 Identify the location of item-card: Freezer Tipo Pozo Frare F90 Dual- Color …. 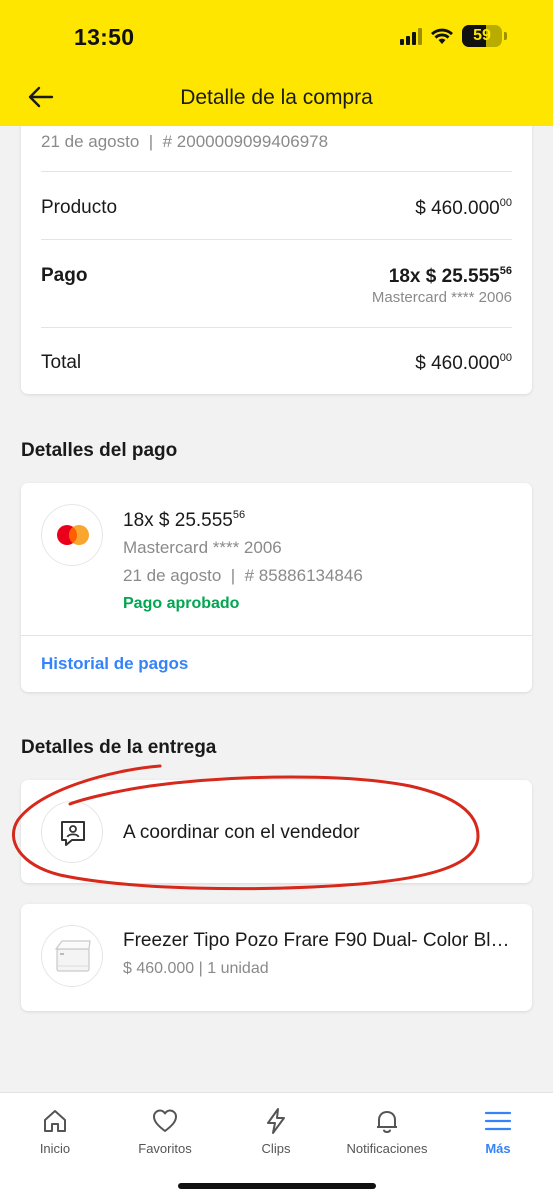
(276, 957).